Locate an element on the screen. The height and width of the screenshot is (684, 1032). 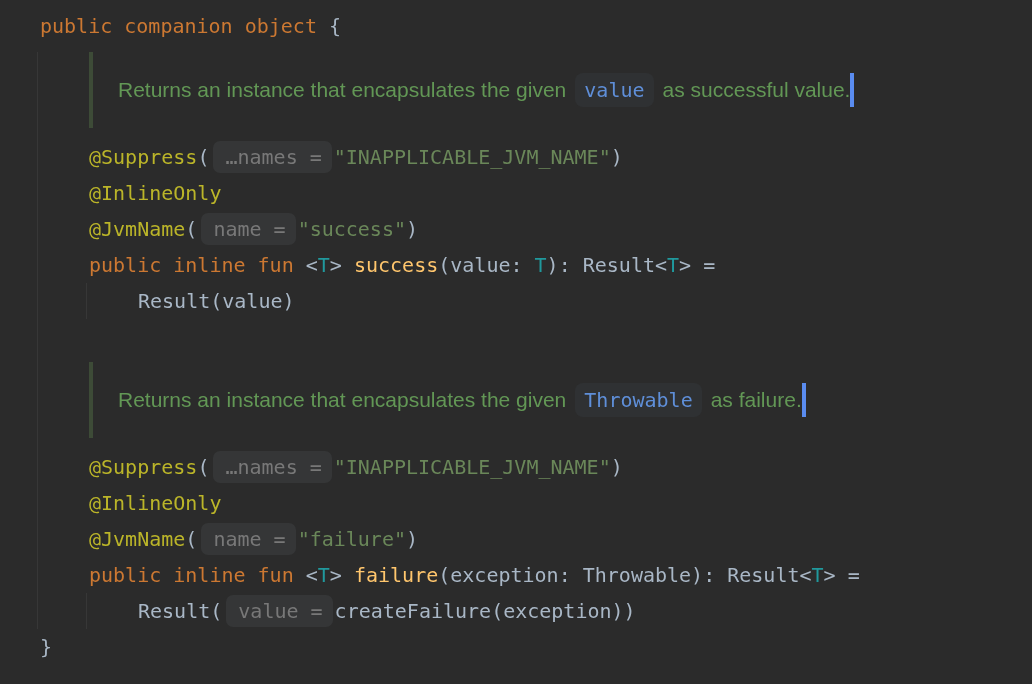
code-text: { is located at coordinates (335, 26).